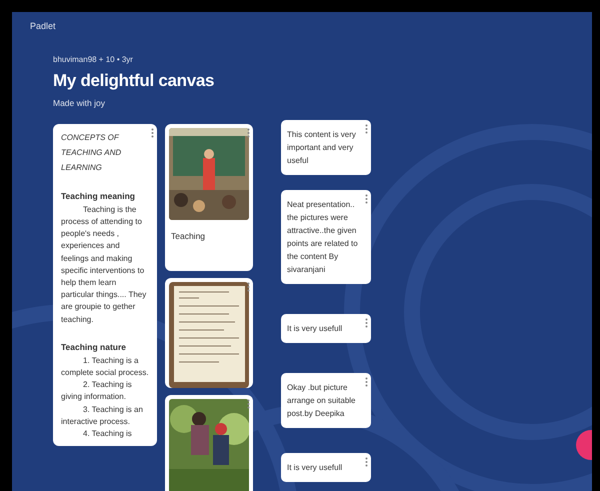 Image resolution: width=600 pixels, height=491 pixels. Describe the element at coordinates (97, 391) in the screenshot. I see `paragraph: 2. Teaching is giving information.` at that location.